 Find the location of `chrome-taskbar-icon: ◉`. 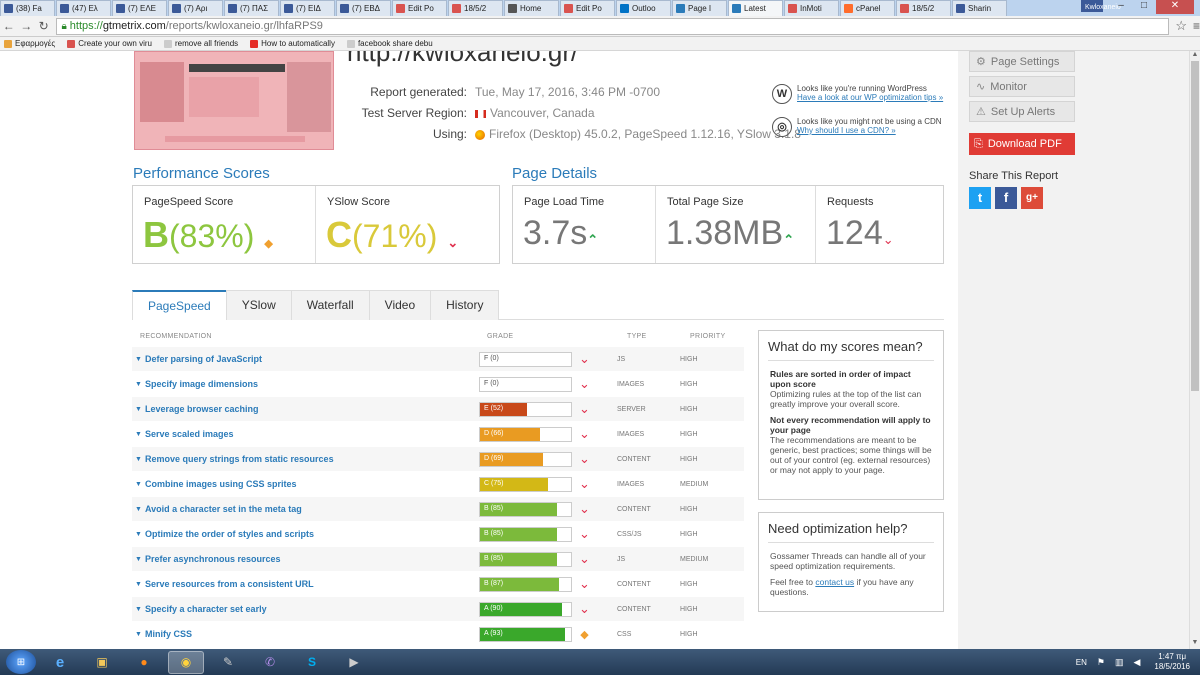

chrome-taskbar-icon: ◉ is located at coordinates (186, 662).